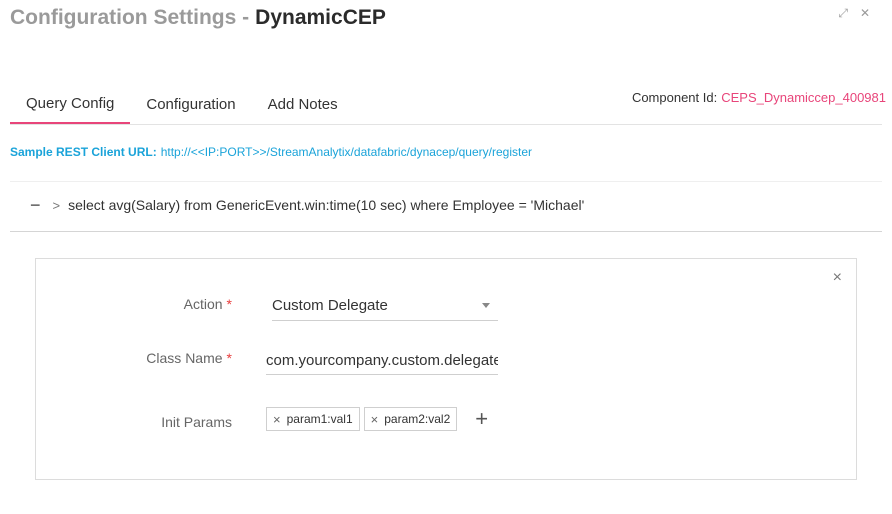 The image size is (892, 514). I want to click on tabs-divider, so click(446, 124).